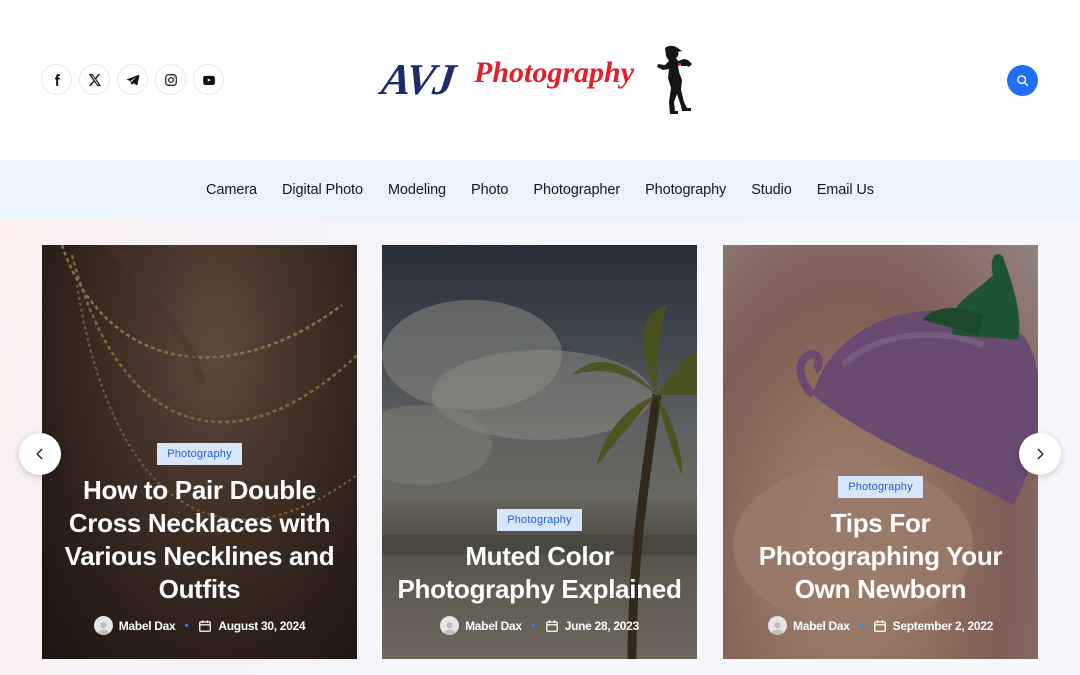  What do you see at coordinates (685, 190) in the screenshot?
I see `nav-item-photography: Photography` at bounding box center [685, 190].